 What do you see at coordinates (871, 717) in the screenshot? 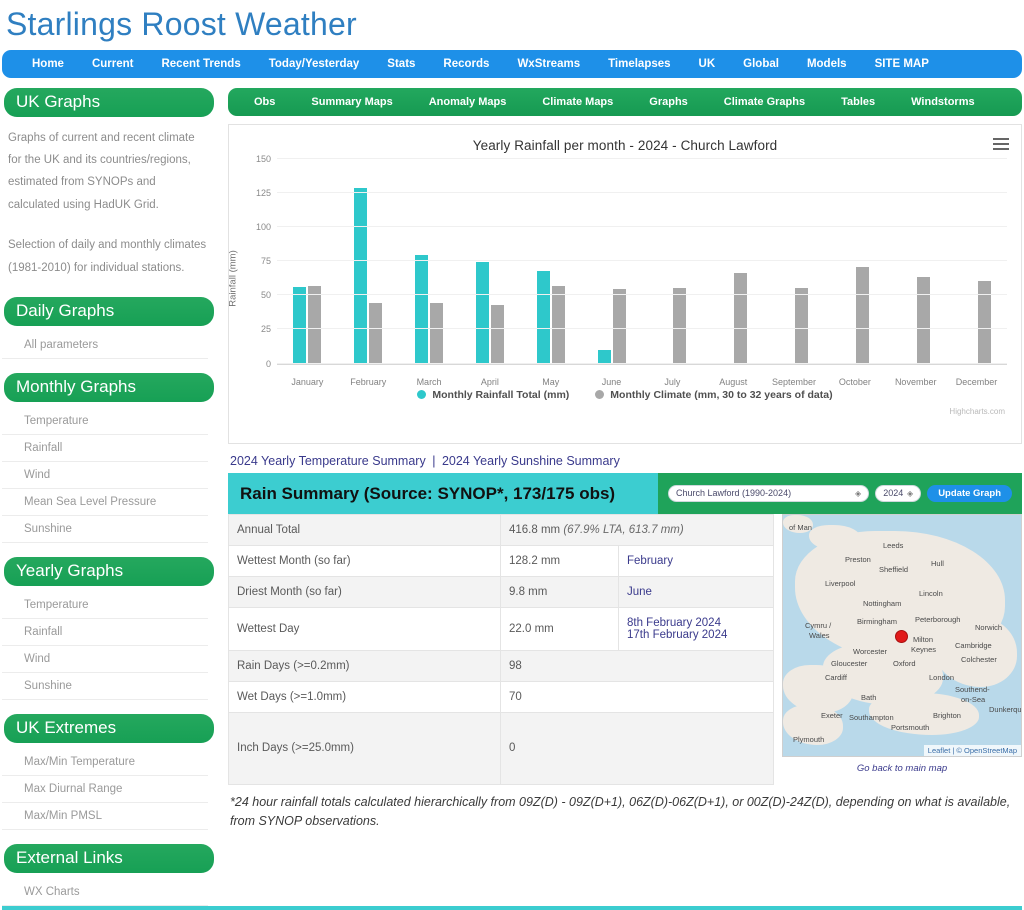
I see `map-place-label: Southampton` at bounding box center [871, 717].